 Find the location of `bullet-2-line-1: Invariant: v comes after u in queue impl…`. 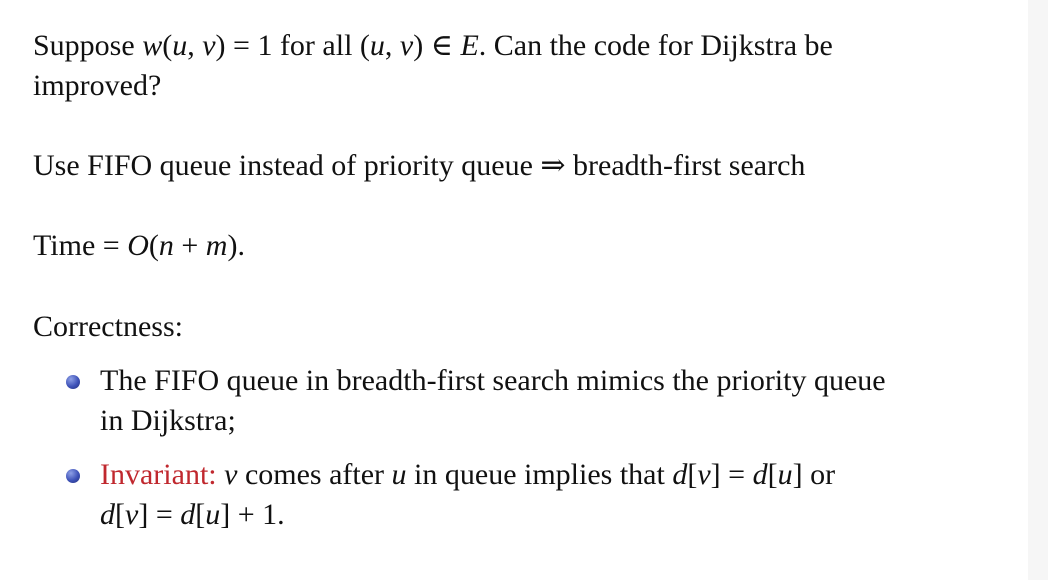

bullet-2-line-1: Invariant: v comes after u in queue impl… is located at coordinates (467, 475).